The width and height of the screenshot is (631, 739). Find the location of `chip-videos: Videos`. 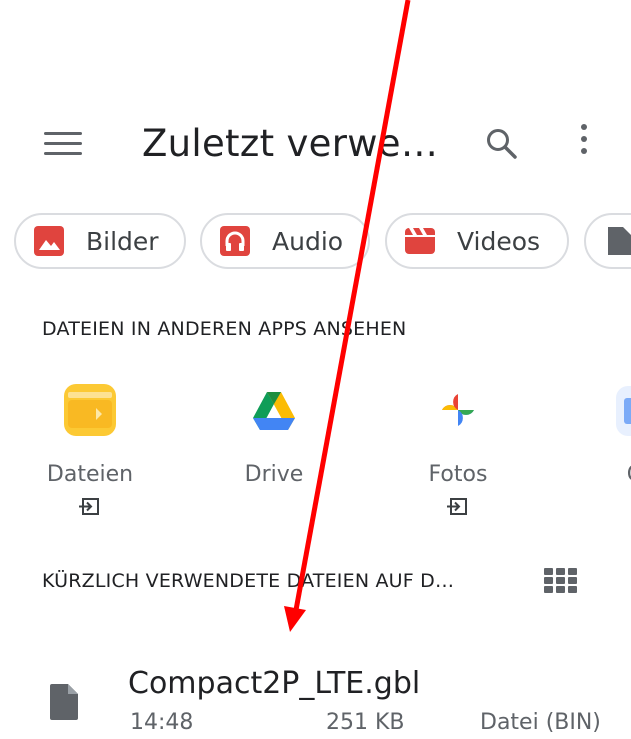

chip-videos: Videos is located at coordinates (477, 241).